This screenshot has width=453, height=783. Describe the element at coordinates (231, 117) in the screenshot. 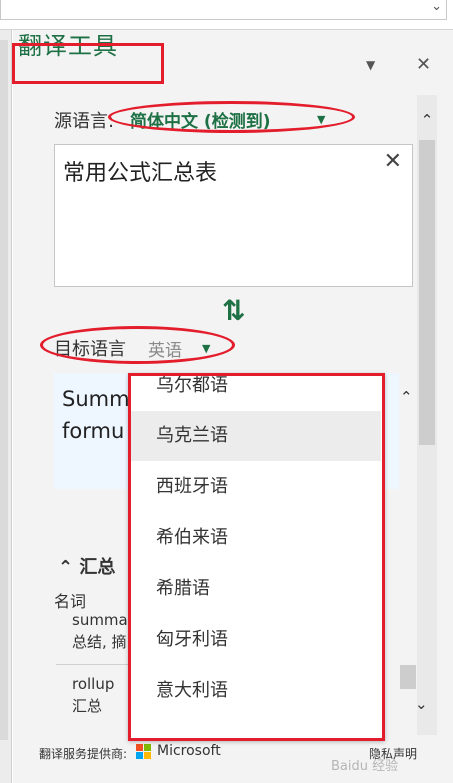

I see `highlight-oval-source` at that location.